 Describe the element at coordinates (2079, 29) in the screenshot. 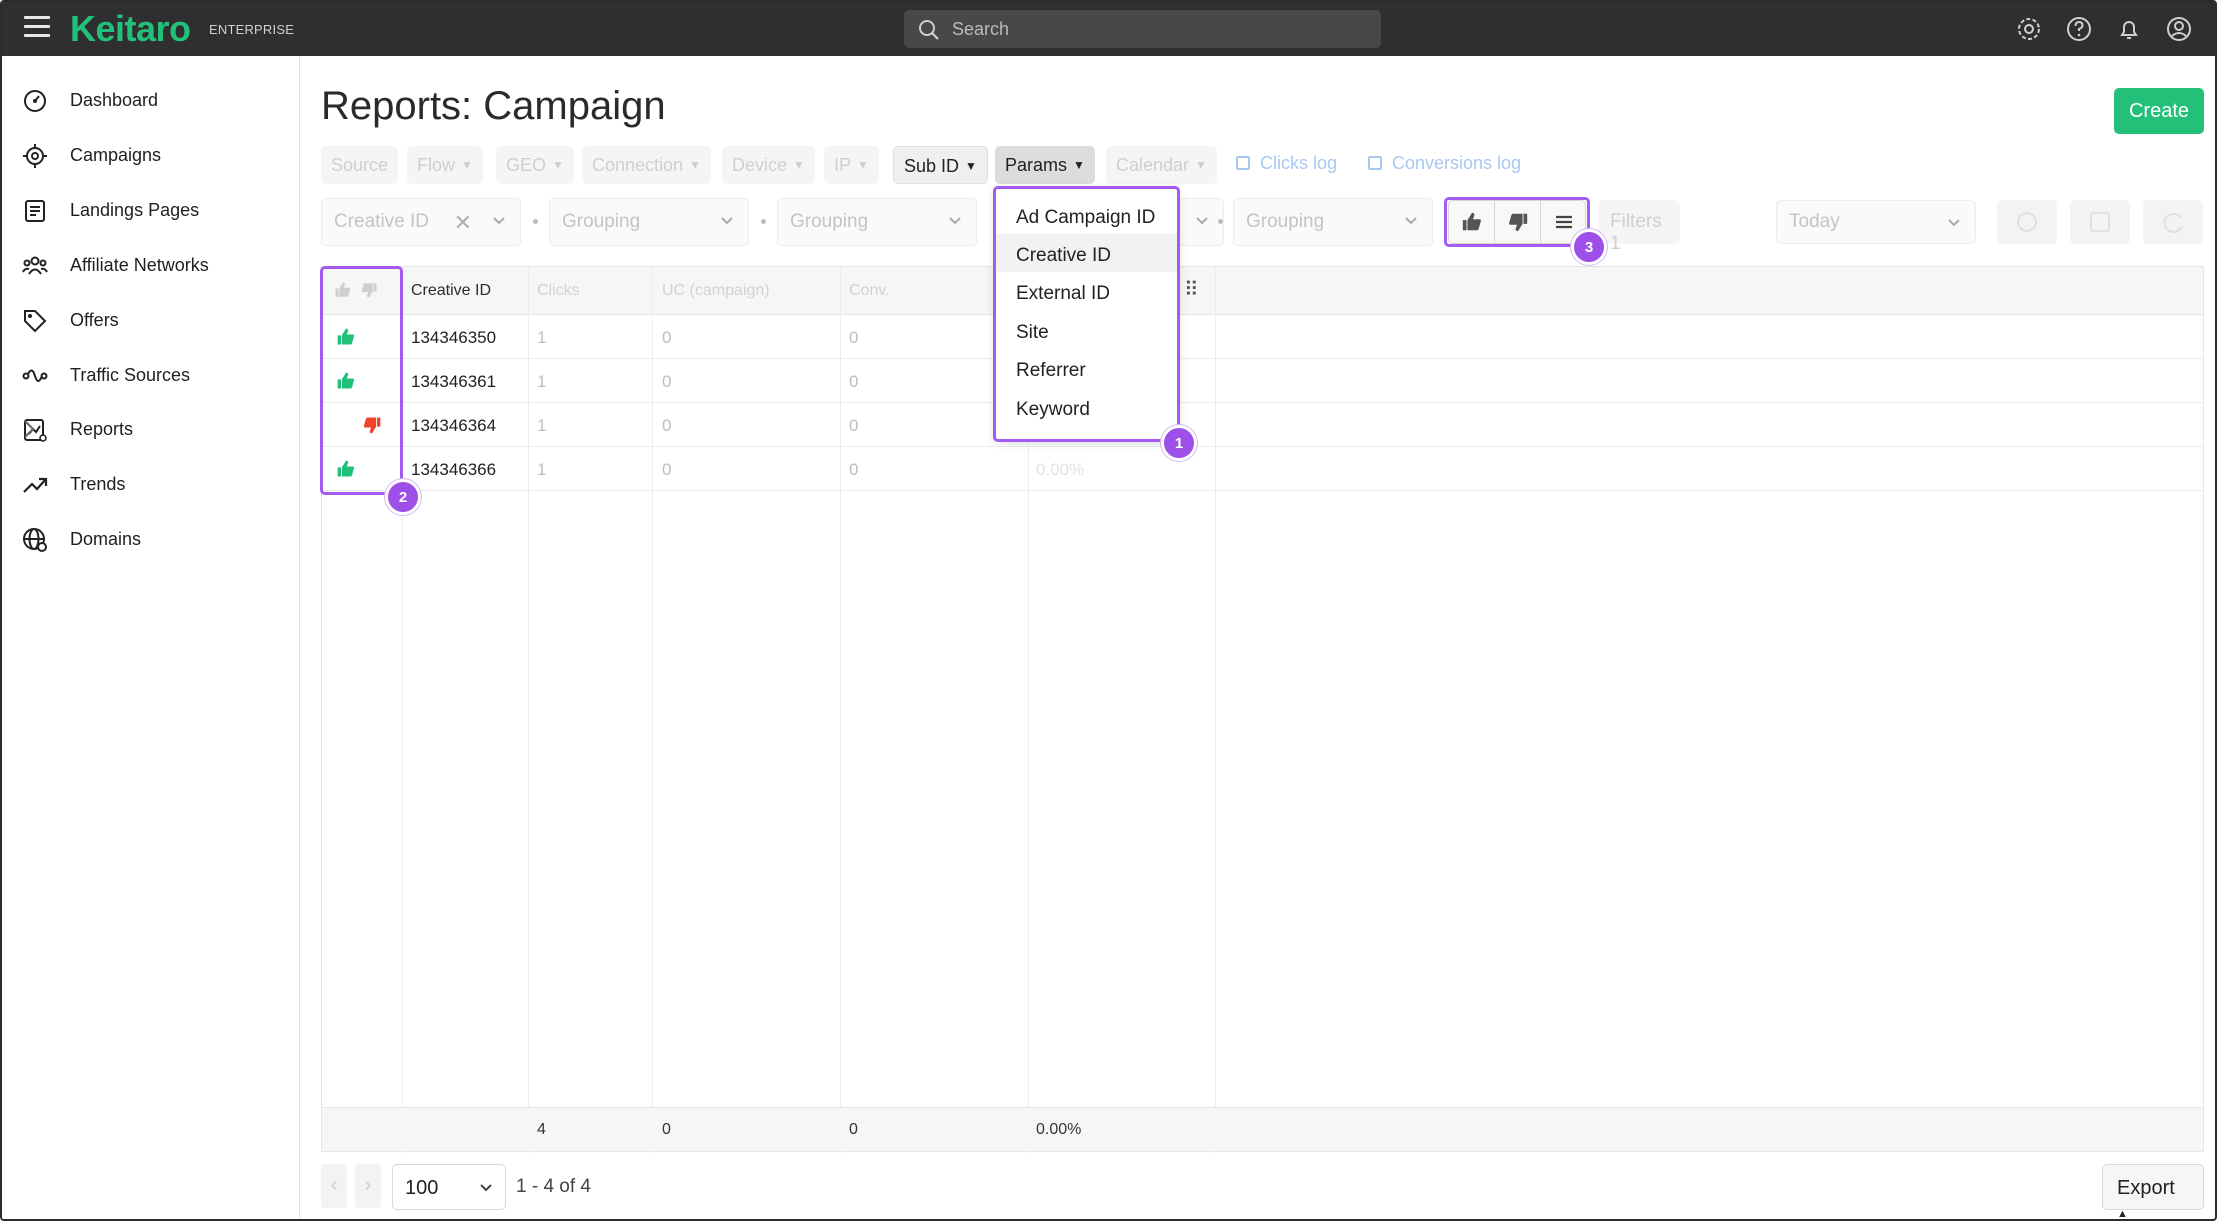

I see `help-icon` at that location.